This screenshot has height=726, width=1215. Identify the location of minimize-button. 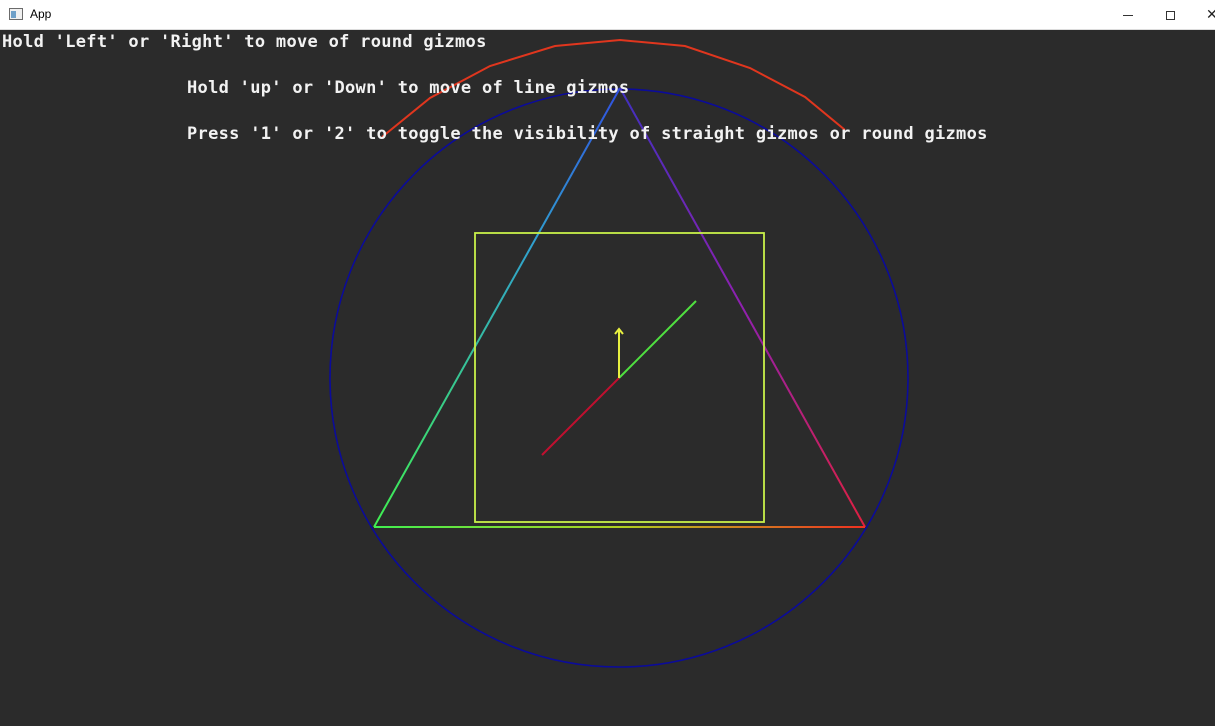
(1128, 15).